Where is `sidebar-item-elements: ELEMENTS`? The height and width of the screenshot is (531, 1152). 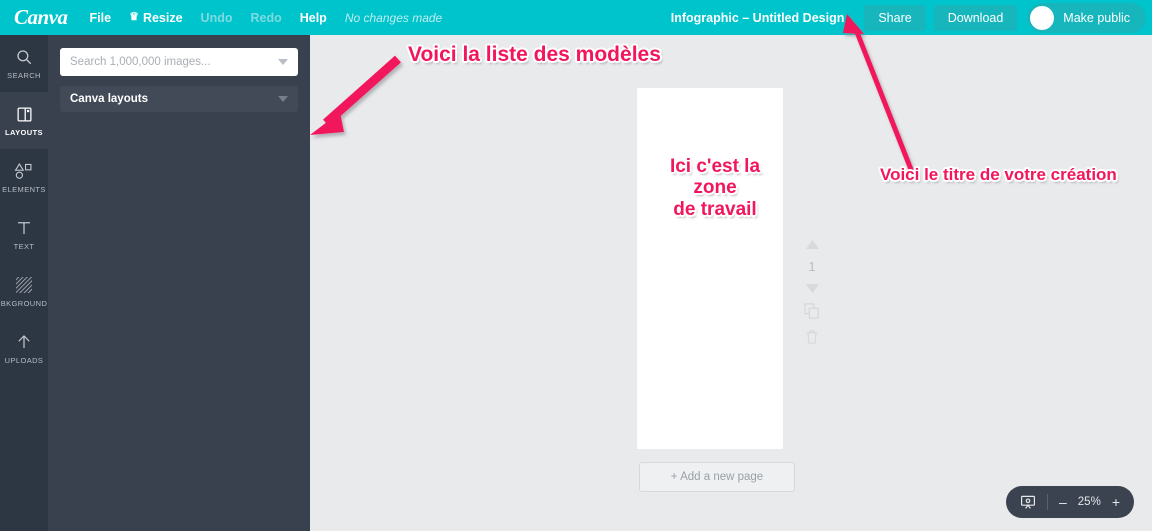
sidebar-item-elements: ELEMENTS is located at coordinates (24, 177).